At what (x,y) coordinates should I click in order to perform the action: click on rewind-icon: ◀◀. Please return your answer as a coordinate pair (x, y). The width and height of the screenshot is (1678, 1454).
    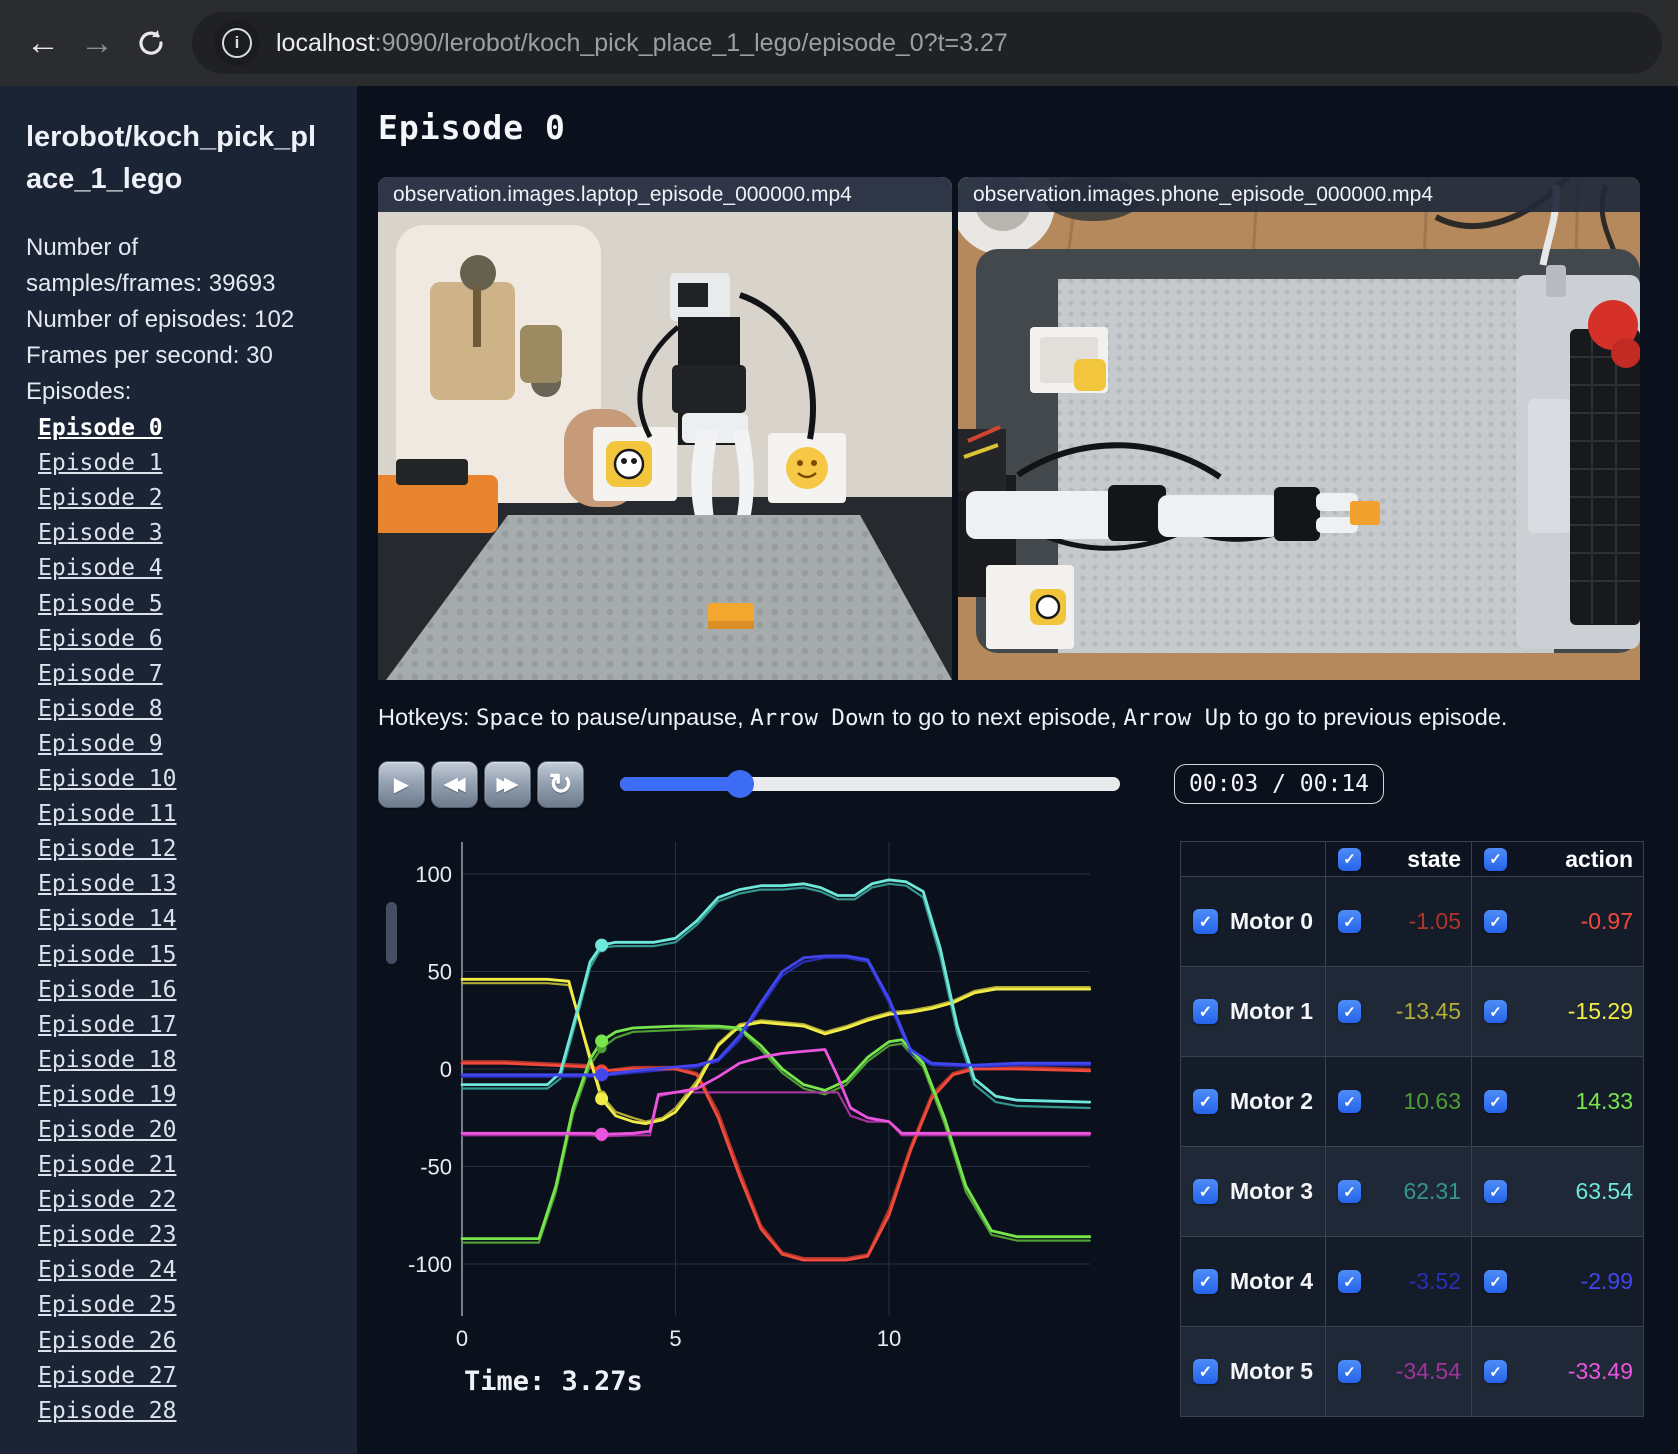
    Looking at the image, I should click on (454, 784).